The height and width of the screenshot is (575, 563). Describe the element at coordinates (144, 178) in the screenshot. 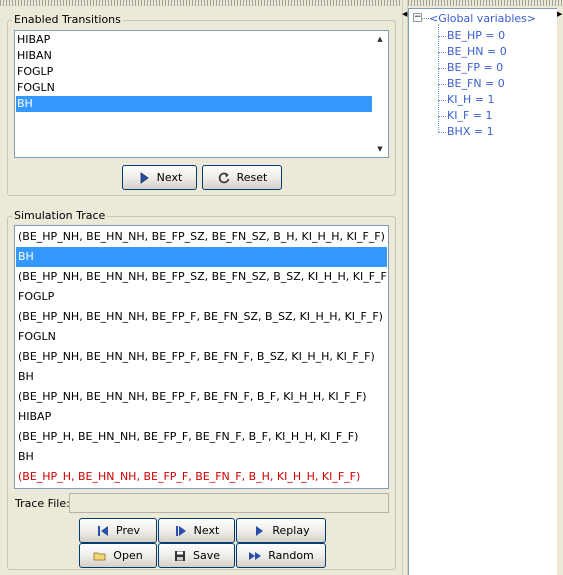

I see `play-triangle-icon` at that location.